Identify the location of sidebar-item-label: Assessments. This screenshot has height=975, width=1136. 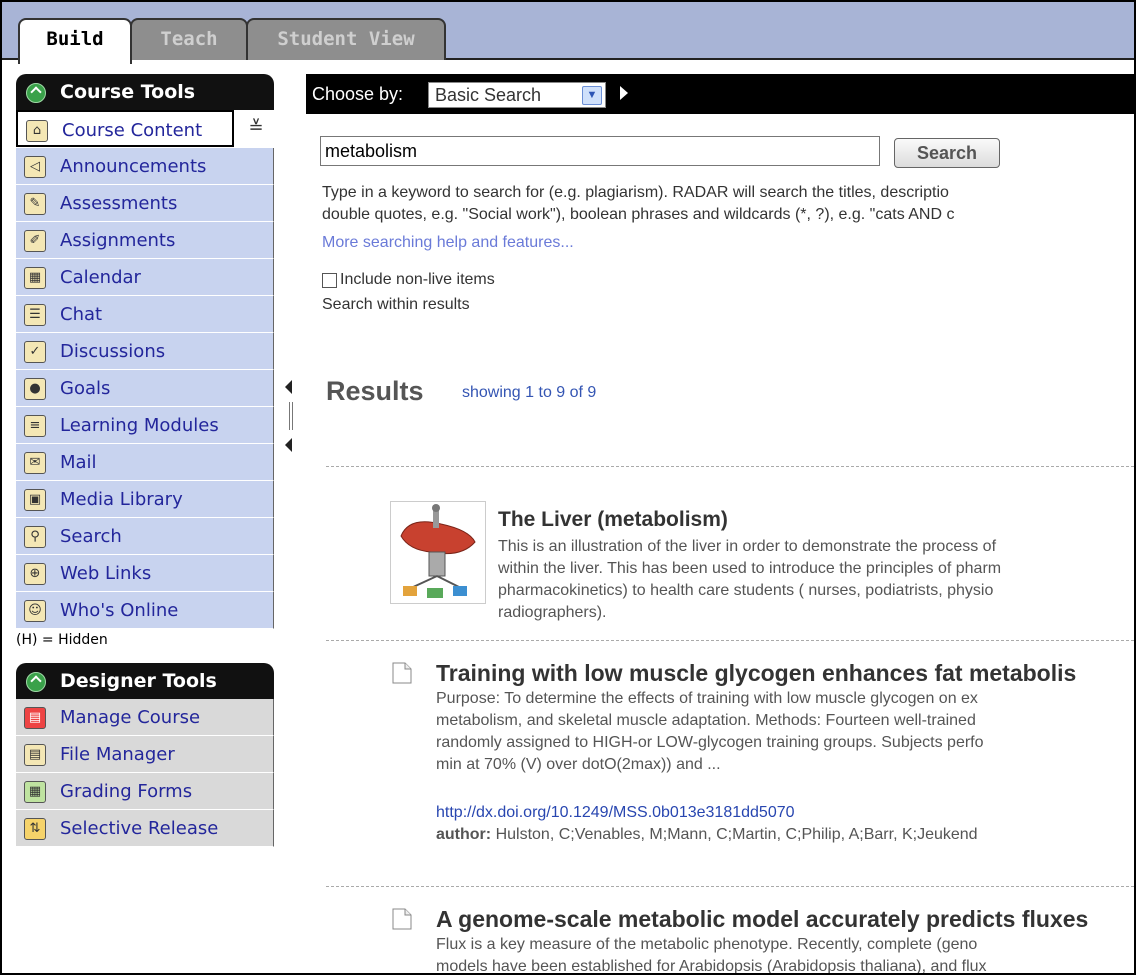
(119, 203).